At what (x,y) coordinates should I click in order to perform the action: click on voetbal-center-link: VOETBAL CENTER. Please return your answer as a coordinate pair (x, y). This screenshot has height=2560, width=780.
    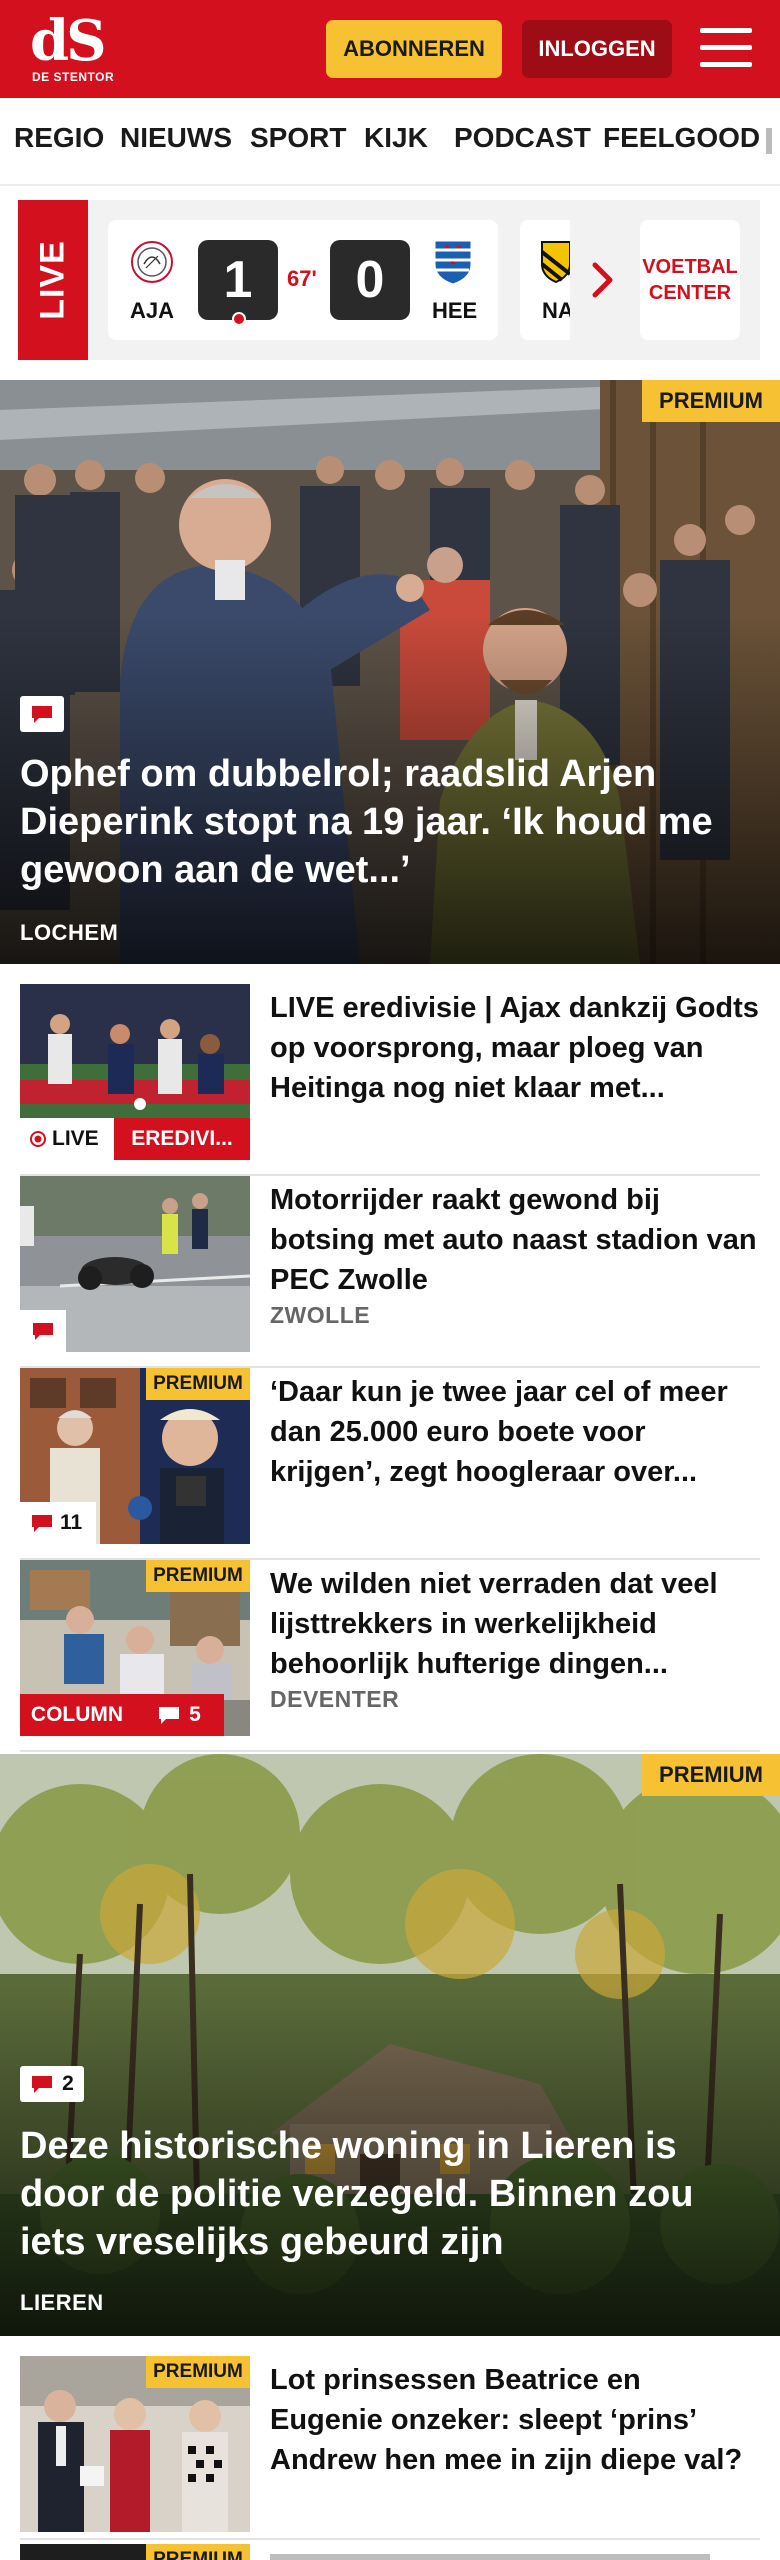
    Looking at the image, I should click on (690, 280).